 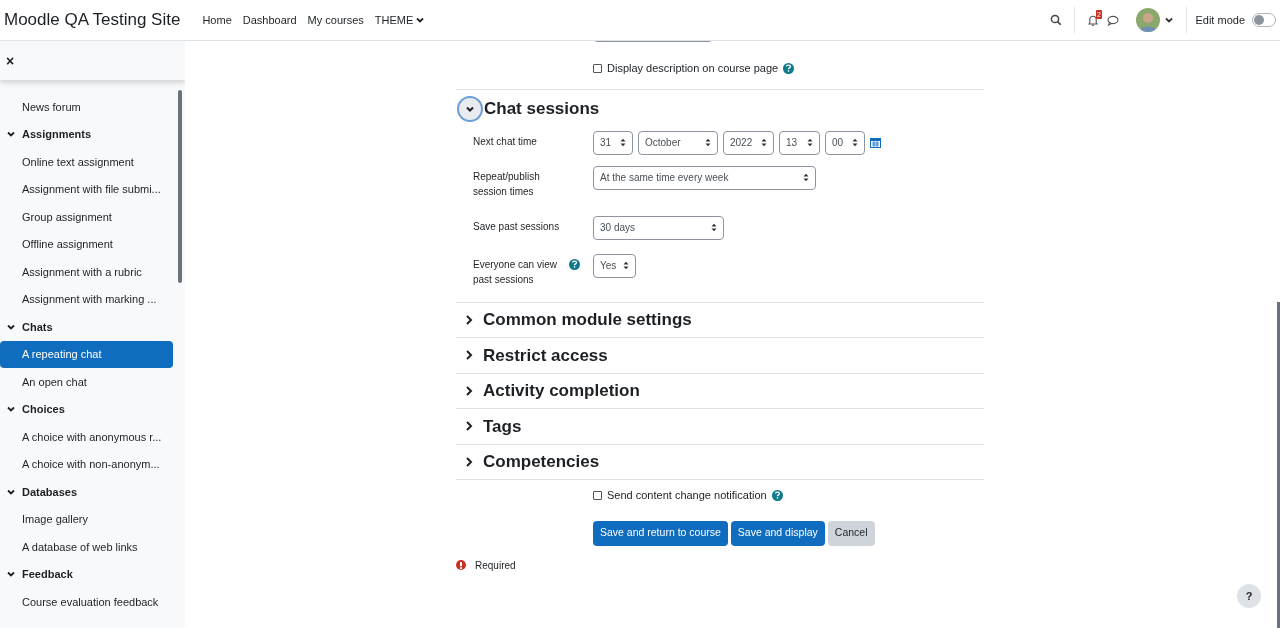 What do you see at coordinates (1093, 20) in the screenshot?
I see `bell-icon` at bounding box center [1093, 20].